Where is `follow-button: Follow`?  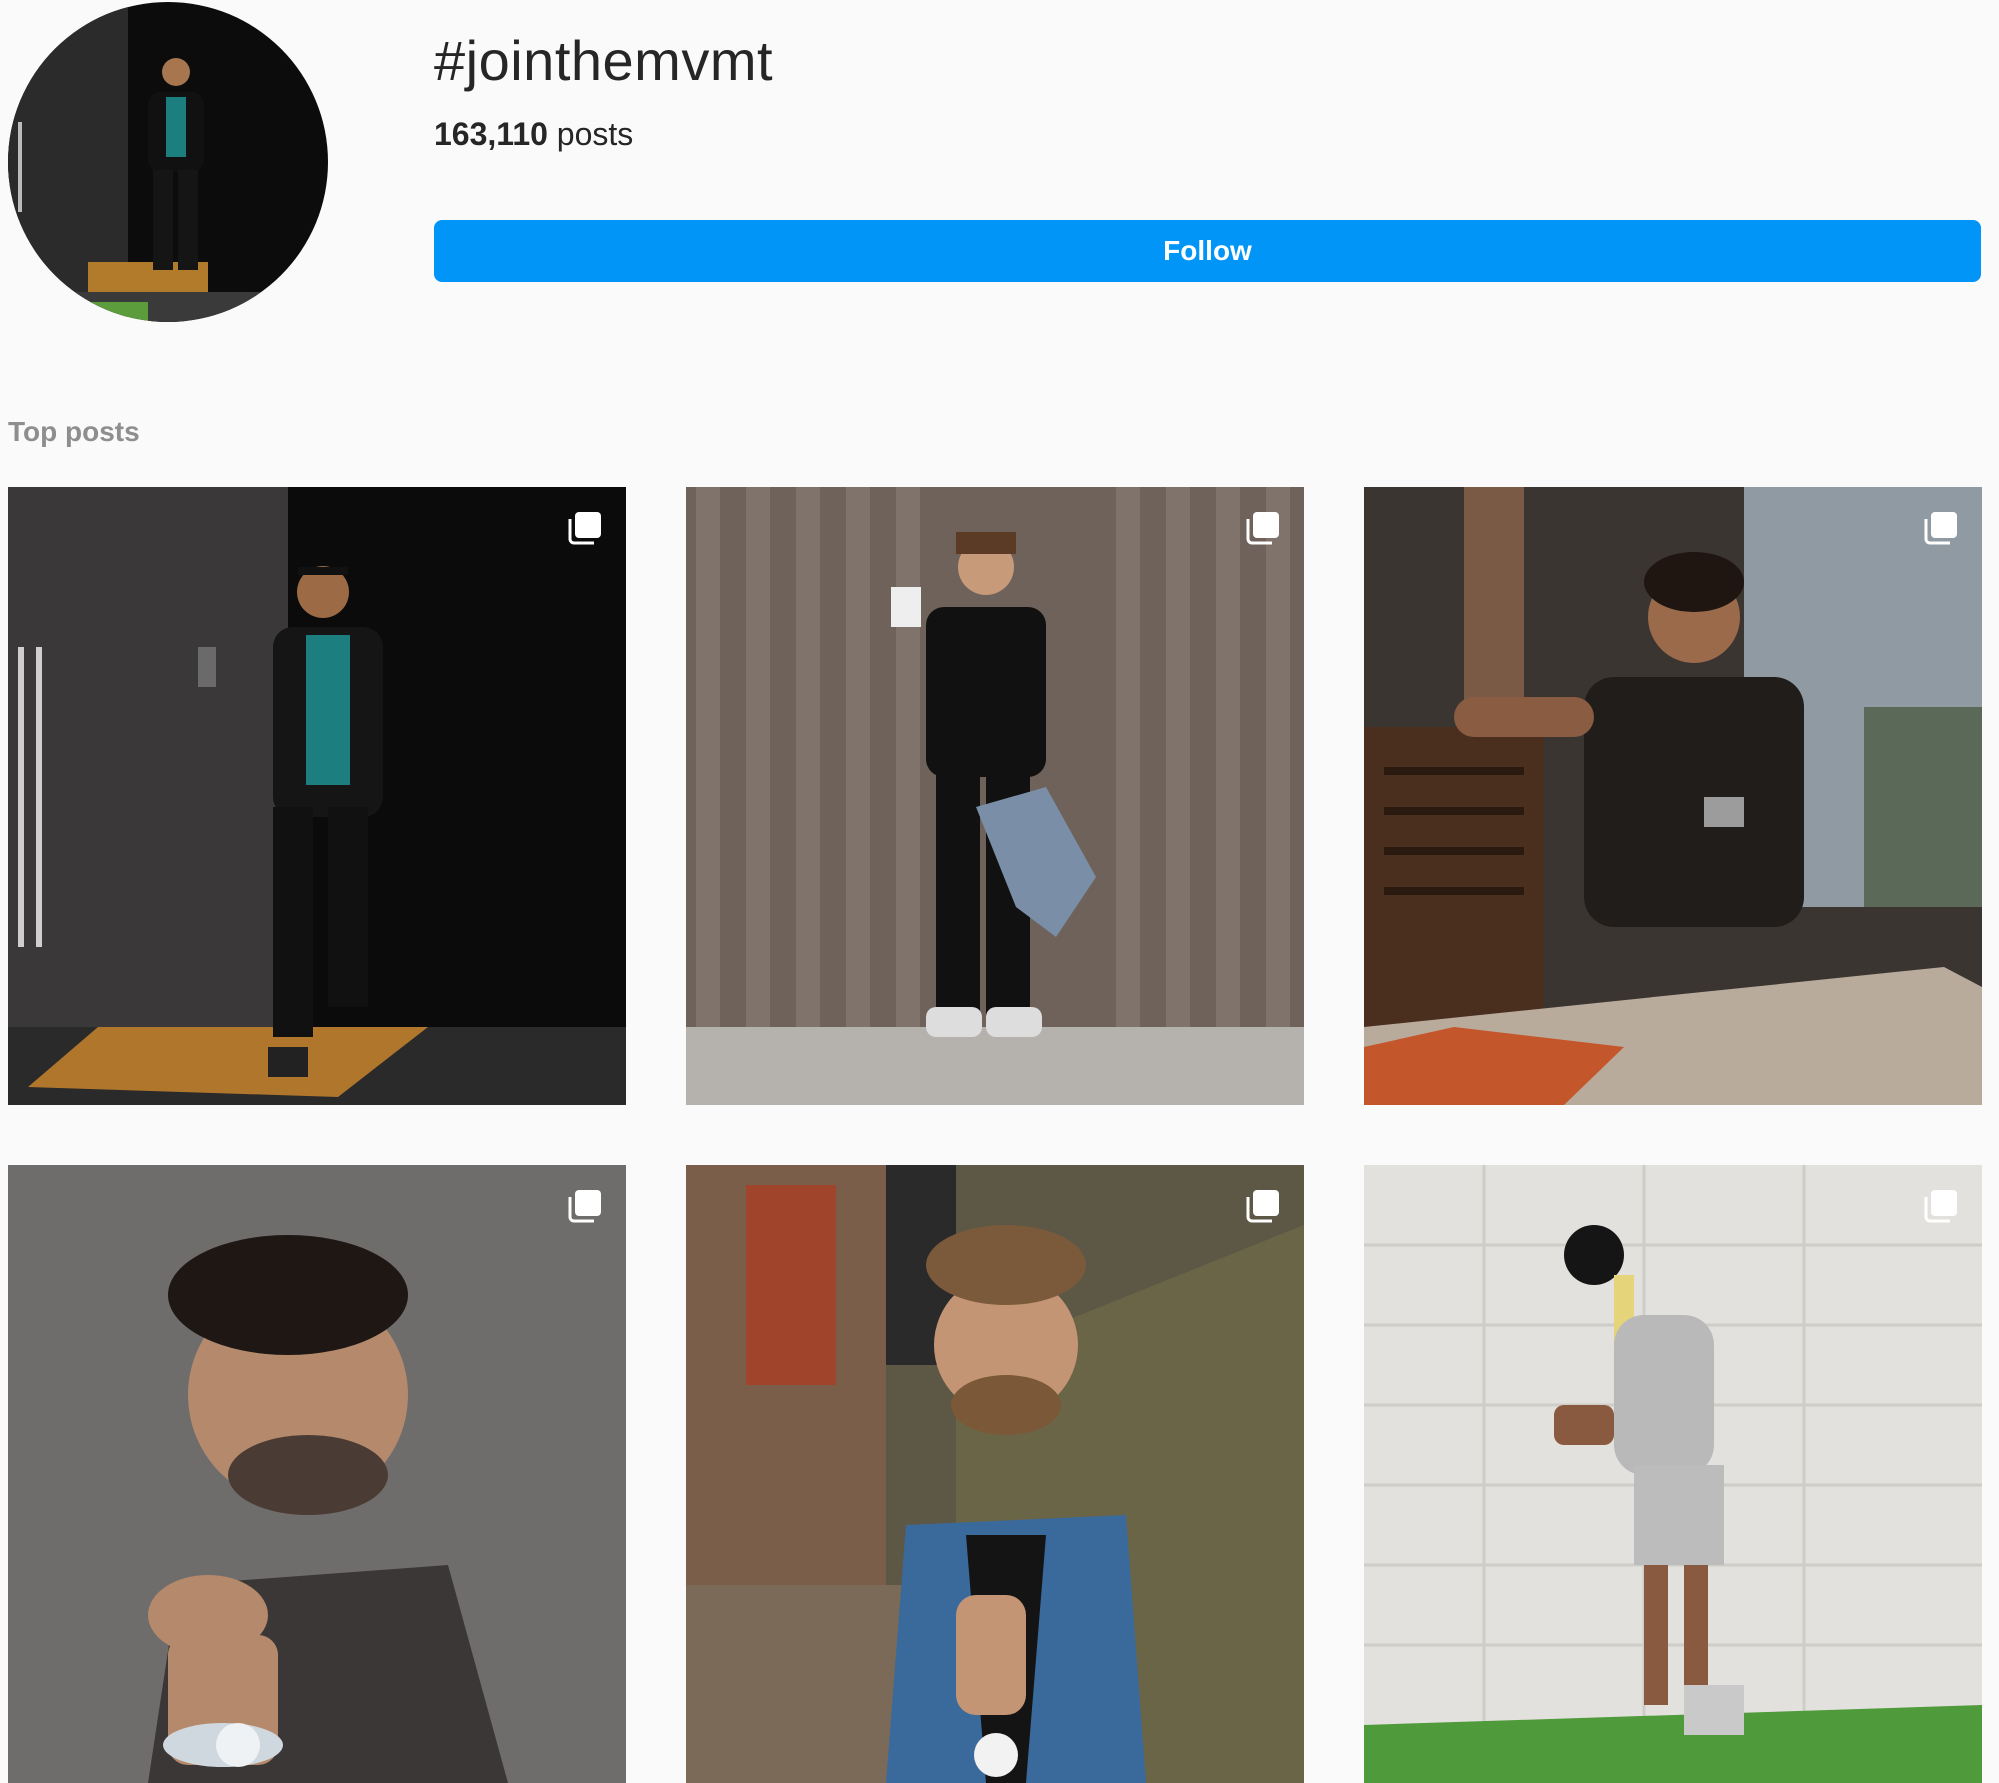 follow-button: Follow is located at coordinates (1207, 251).